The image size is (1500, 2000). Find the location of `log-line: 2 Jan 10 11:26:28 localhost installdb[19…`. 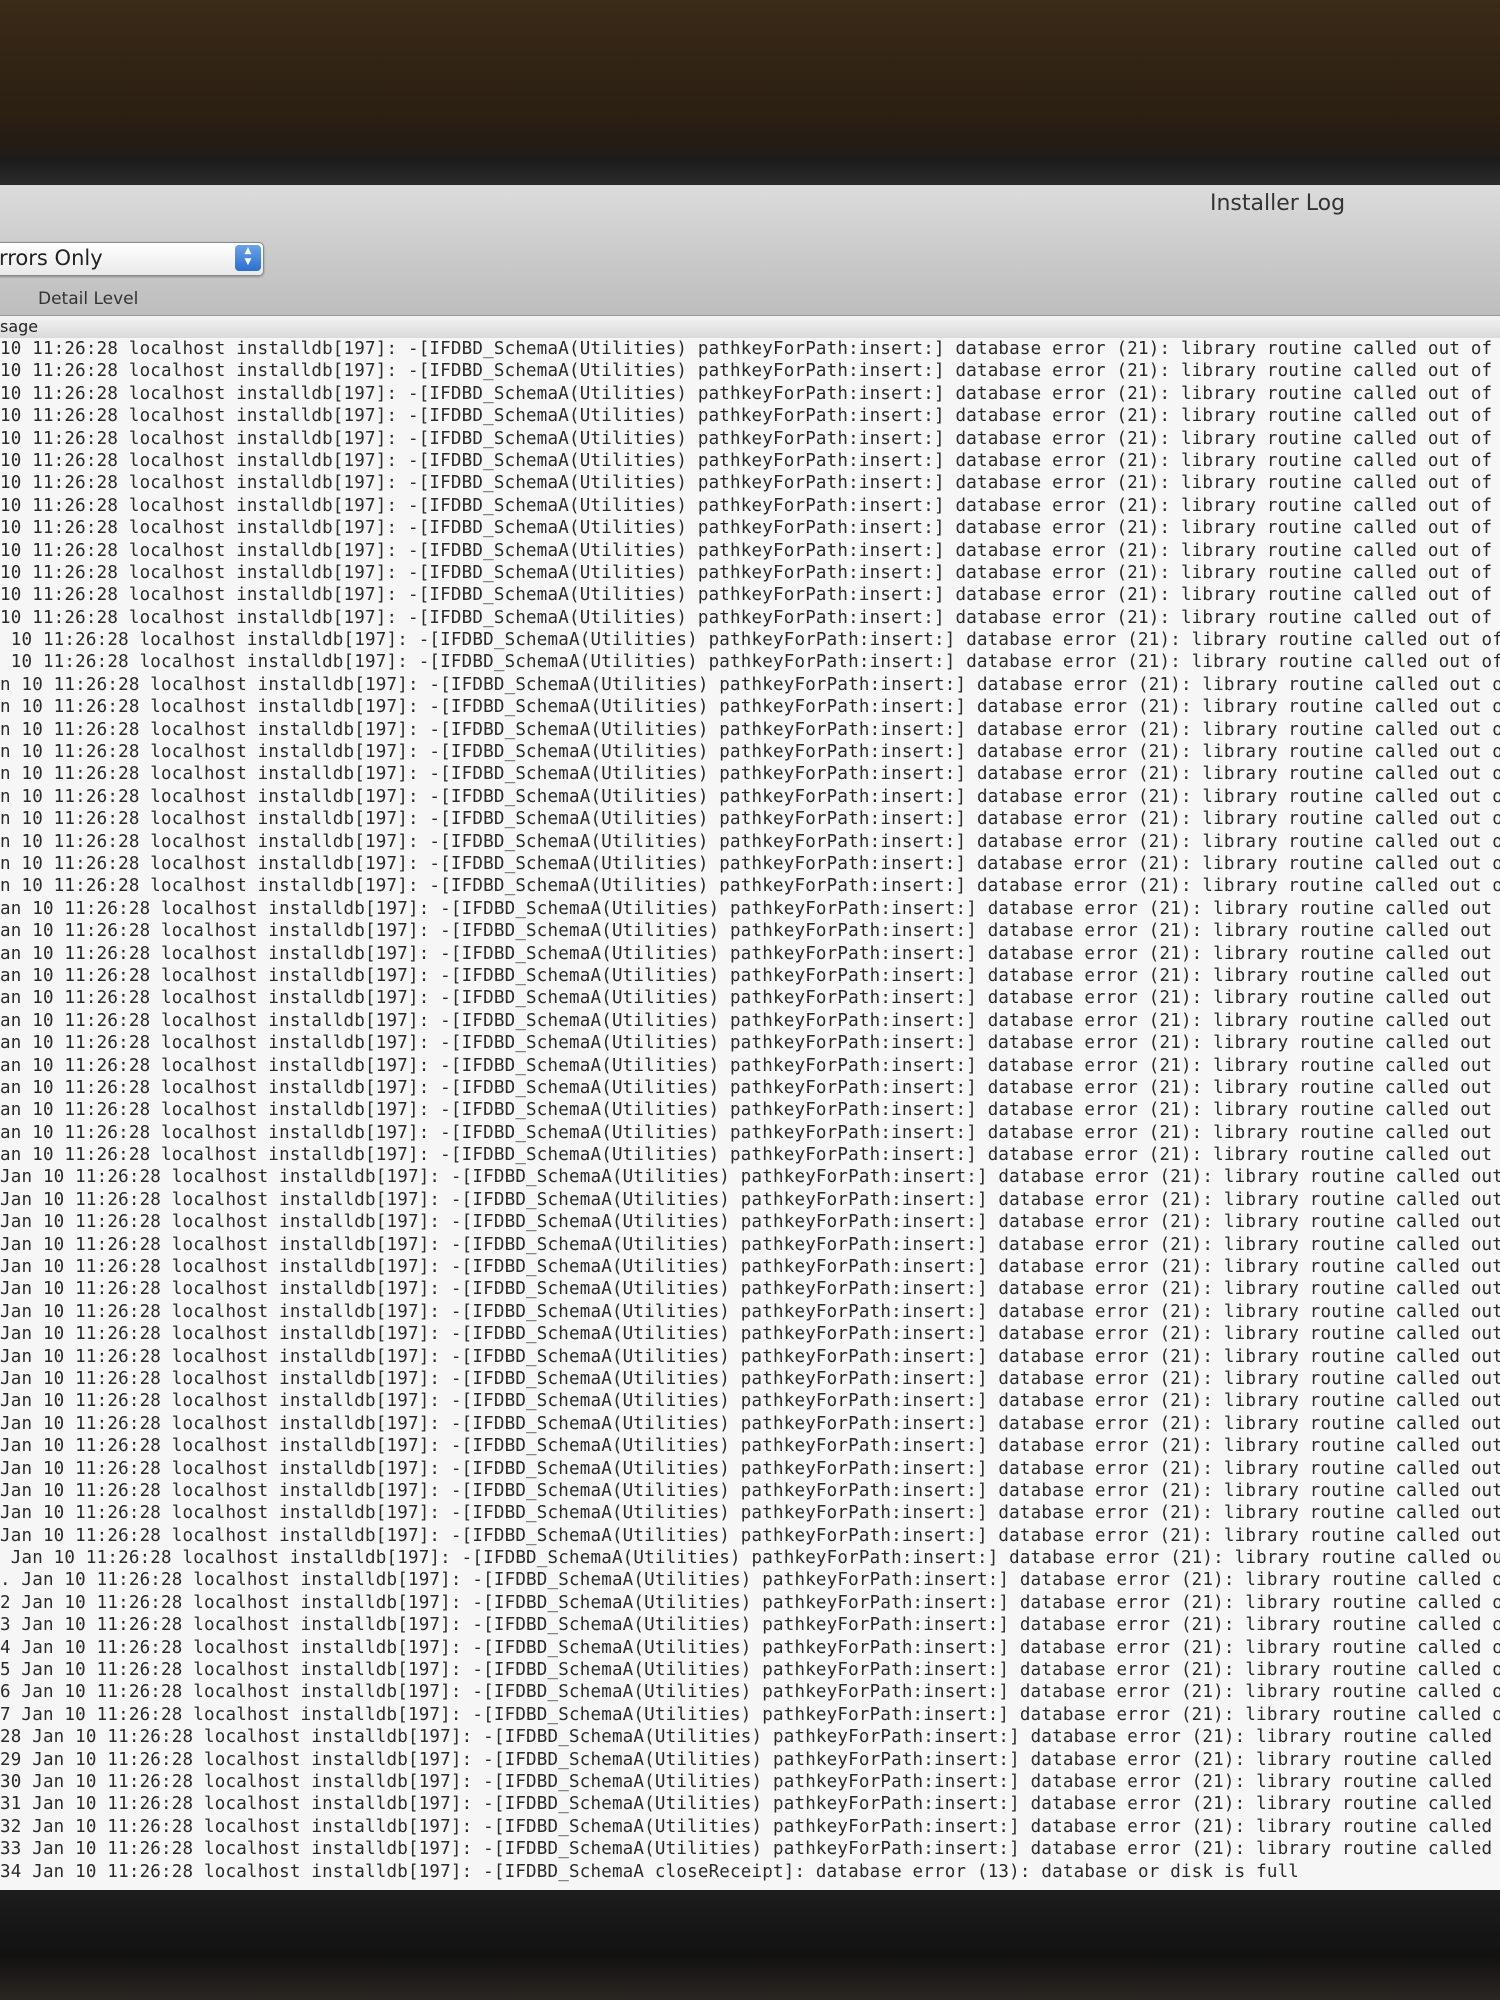

log-line: 2 Jan 10 11:26:28 localhost installdb[19… is located at coordinates (750, 1602).